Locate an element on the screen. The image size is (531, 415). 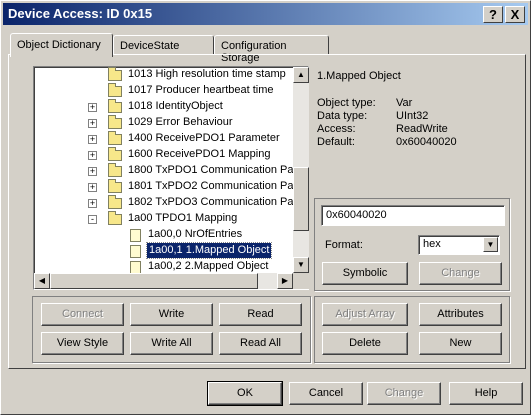
connect-label: Connect is located at coordinates (82, 314).